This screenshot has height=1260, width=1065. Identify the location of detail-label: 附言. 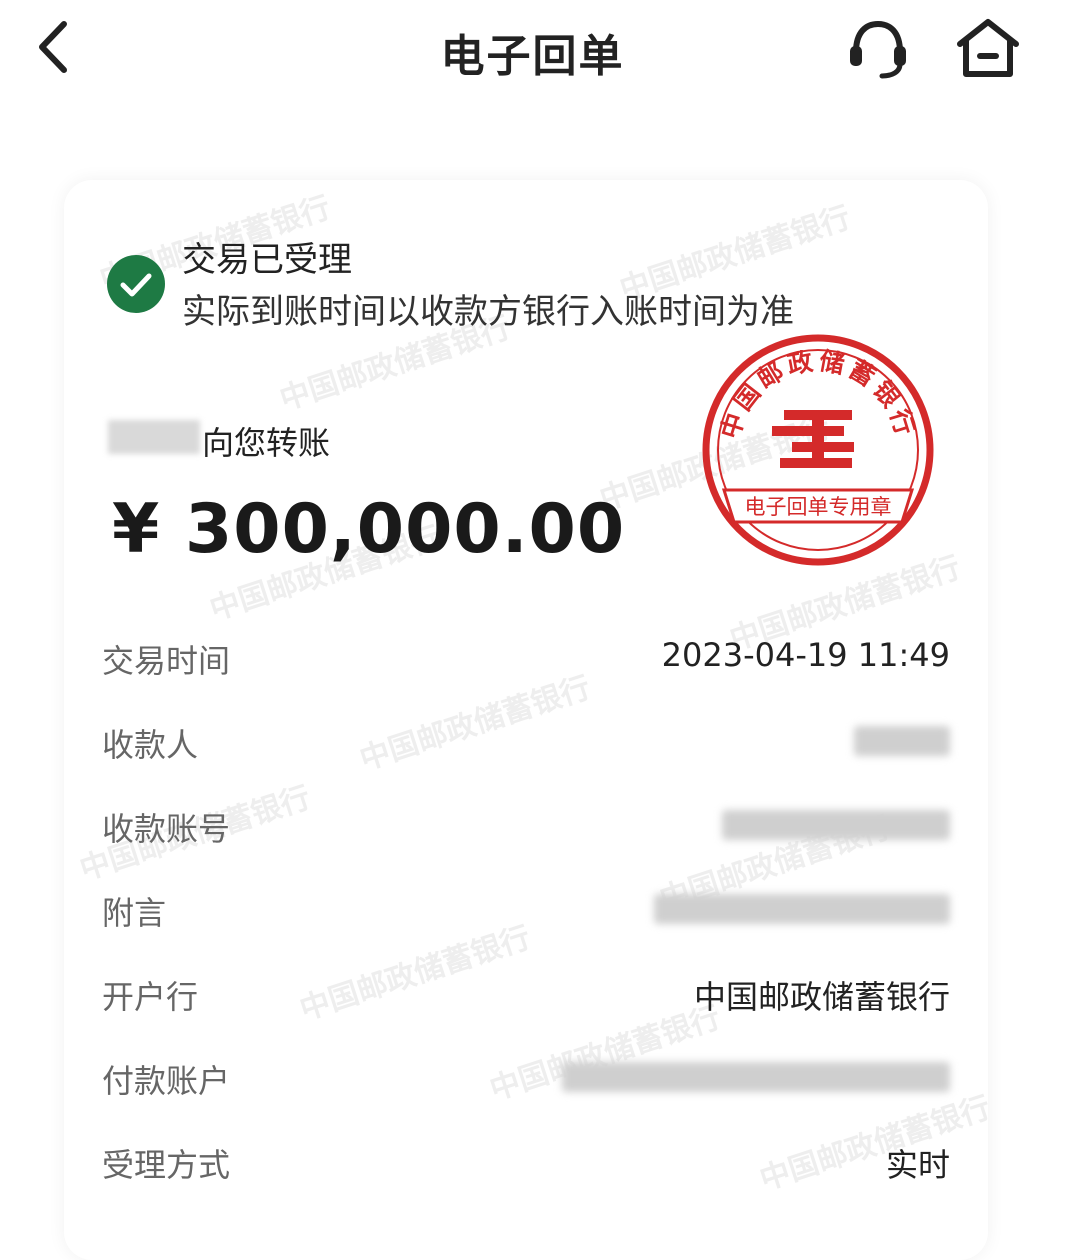
(134, 913).